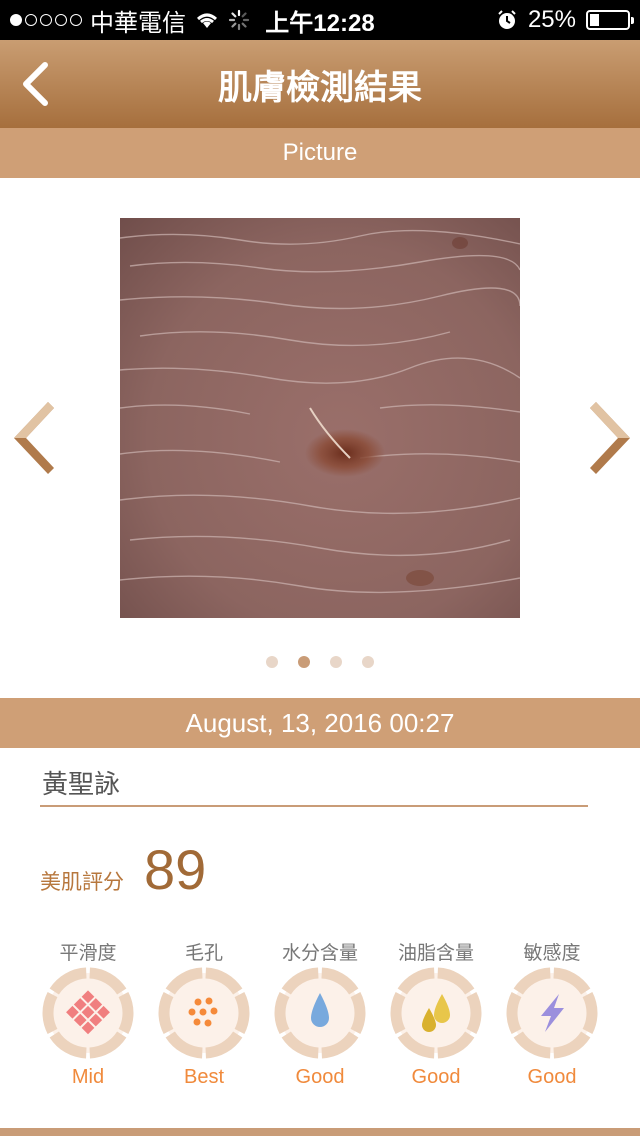 The height and width of the screenshot is (1136, 640). I want to click on previous-picture-button, so click(33, 438).